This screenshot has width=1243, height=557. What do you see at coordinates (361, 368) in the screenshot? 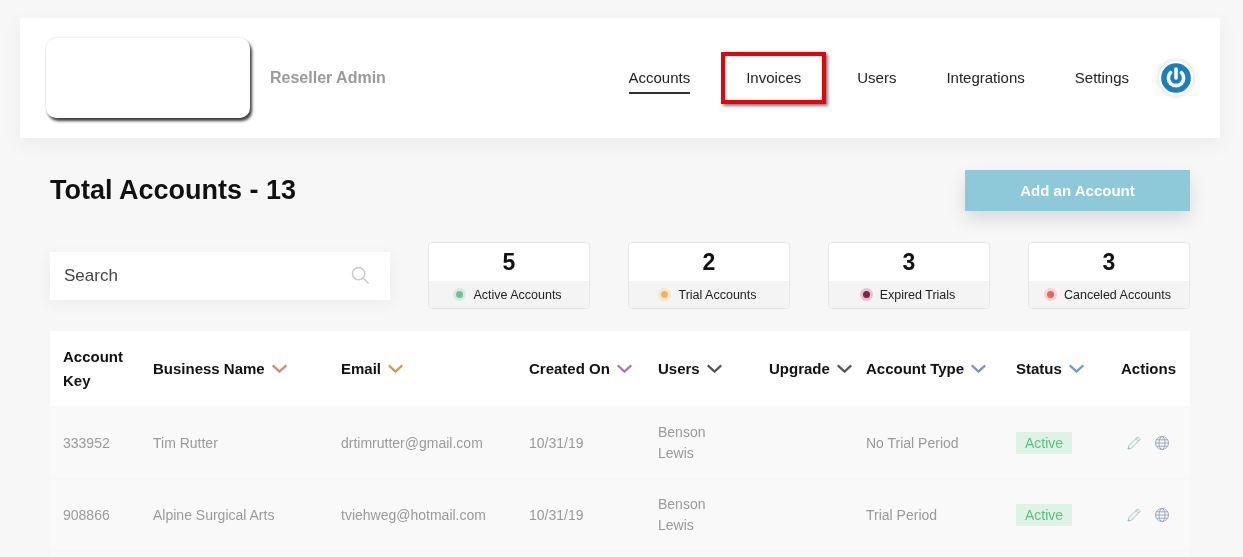
I see `column-header: Email` at bounding box center [361, 368].